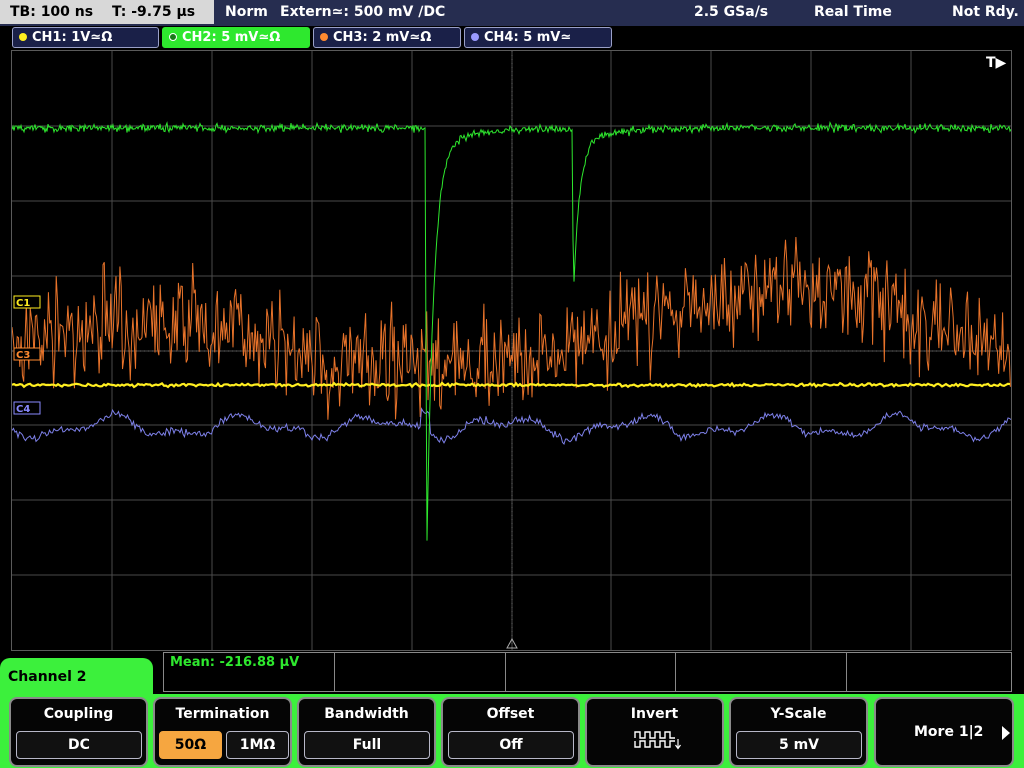 This screenshot has width=1024, height=768. I want to click on tab-ch3: CH3: 2 mV≃Ω, so click(387, 37).